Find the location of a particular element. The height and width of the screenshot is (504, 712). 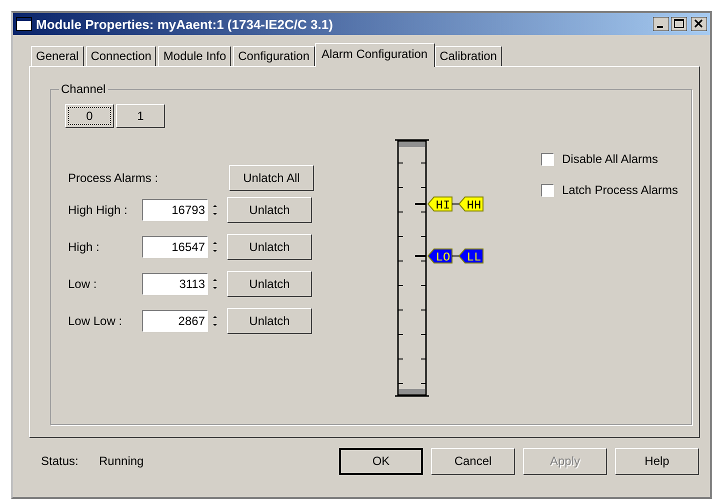

checkbox-label: Disable All Alarms is located at coordinates (610, 159).